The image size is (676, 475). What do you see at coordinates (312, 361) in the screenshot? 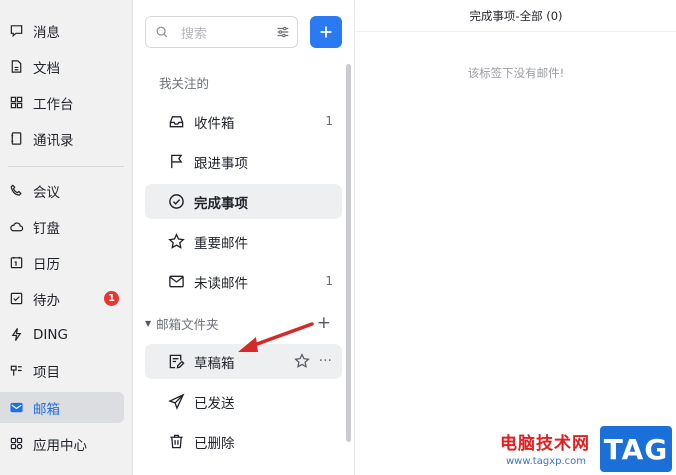
I see `folder-actions: ···` at bounding box center [312, 361].